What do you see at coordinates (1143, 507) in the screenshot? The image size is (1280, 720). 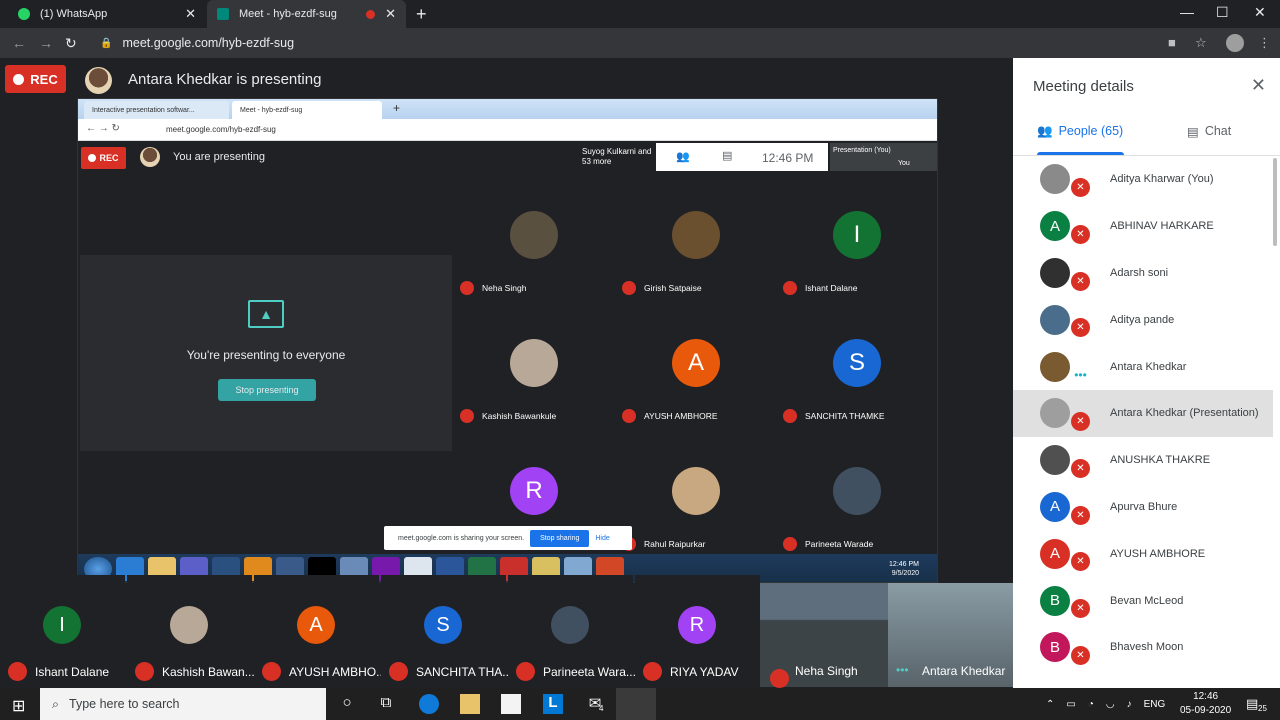 I see `list-item: A ✕ Apurva Bhure` at bounding box center [1143, 507].